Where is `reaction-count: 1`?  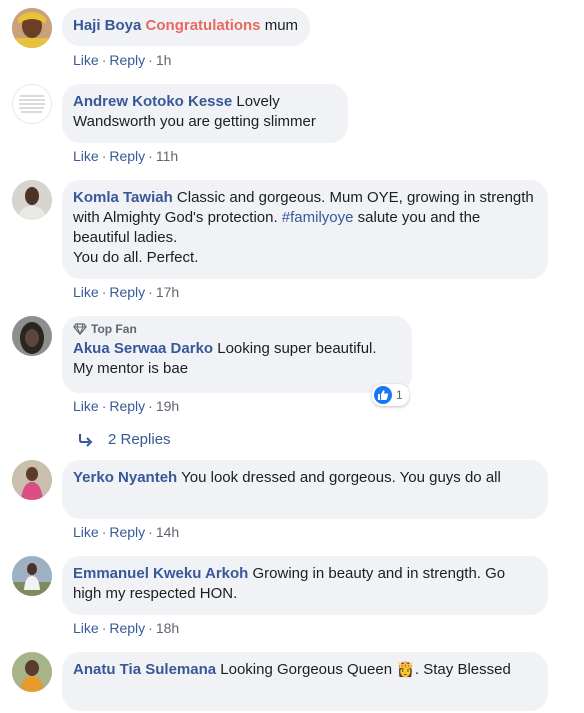 reaction-count: 1 is located at coordinates (390, 395).